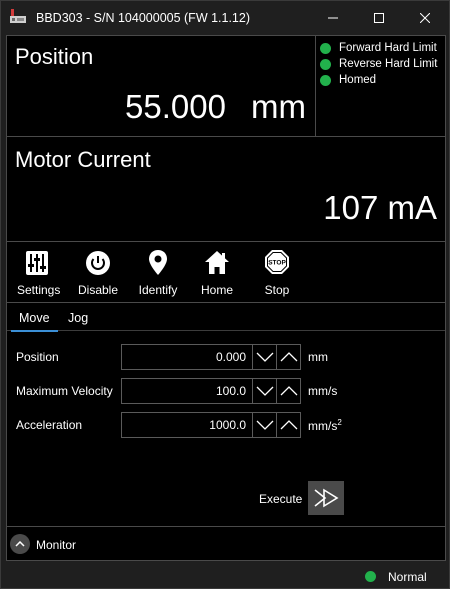 This screenshot has height=589, width=450. I want to click on acceleration-decrement-button, so click(264, 425).